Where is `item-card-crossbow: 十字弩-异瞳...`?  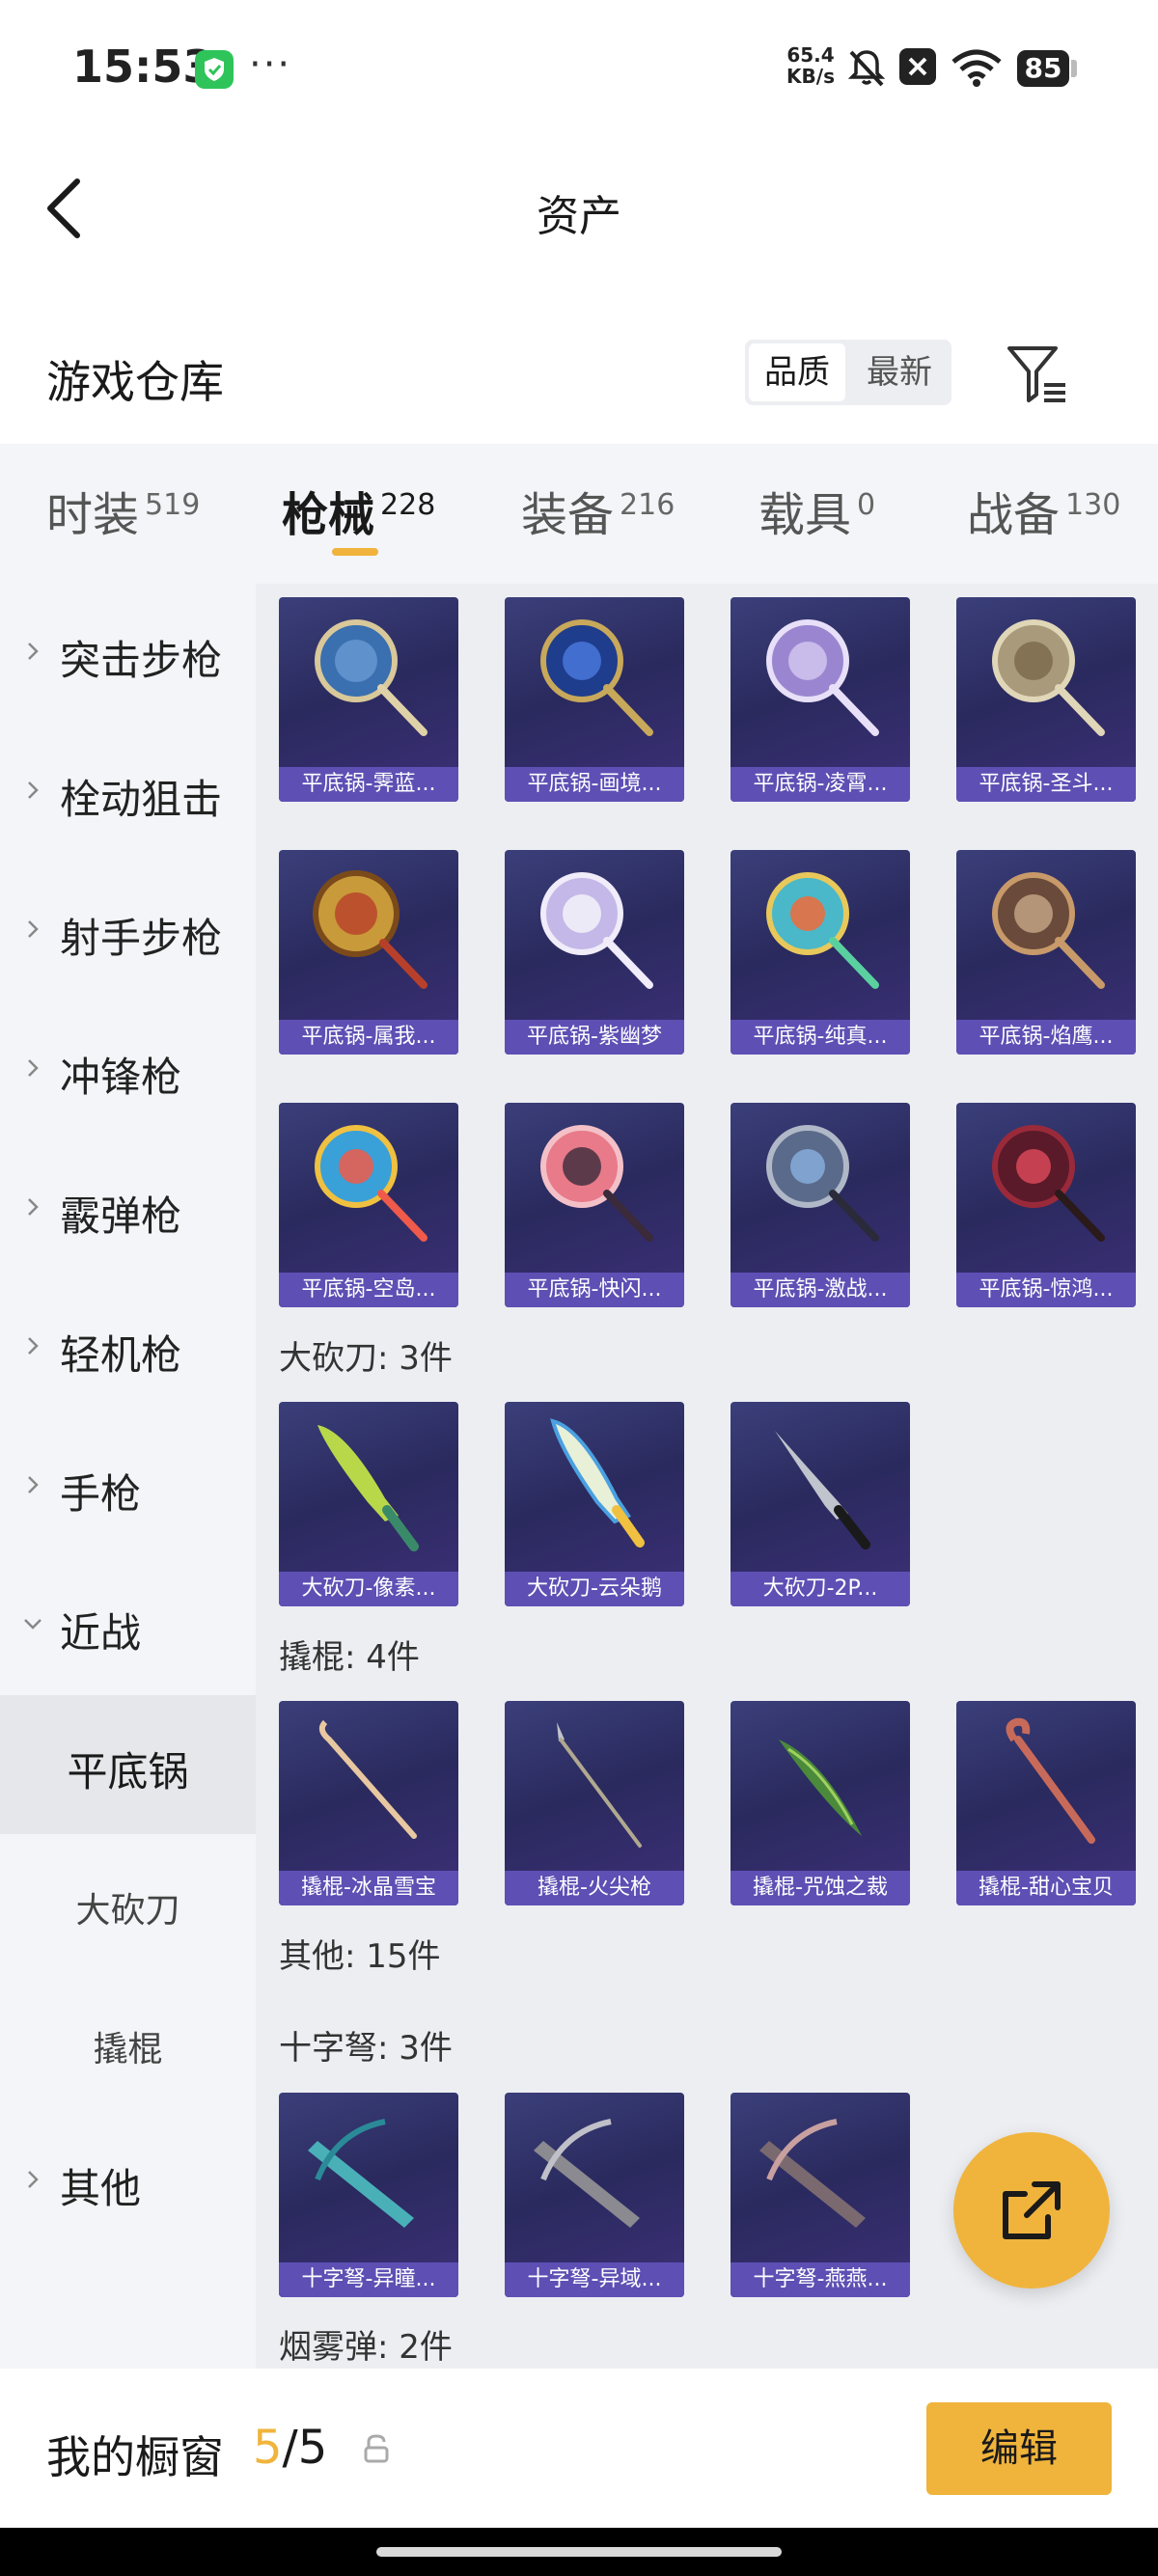 item-card-crossbow: 十字弩-异瞳... is located at coordinates (368, 2195).